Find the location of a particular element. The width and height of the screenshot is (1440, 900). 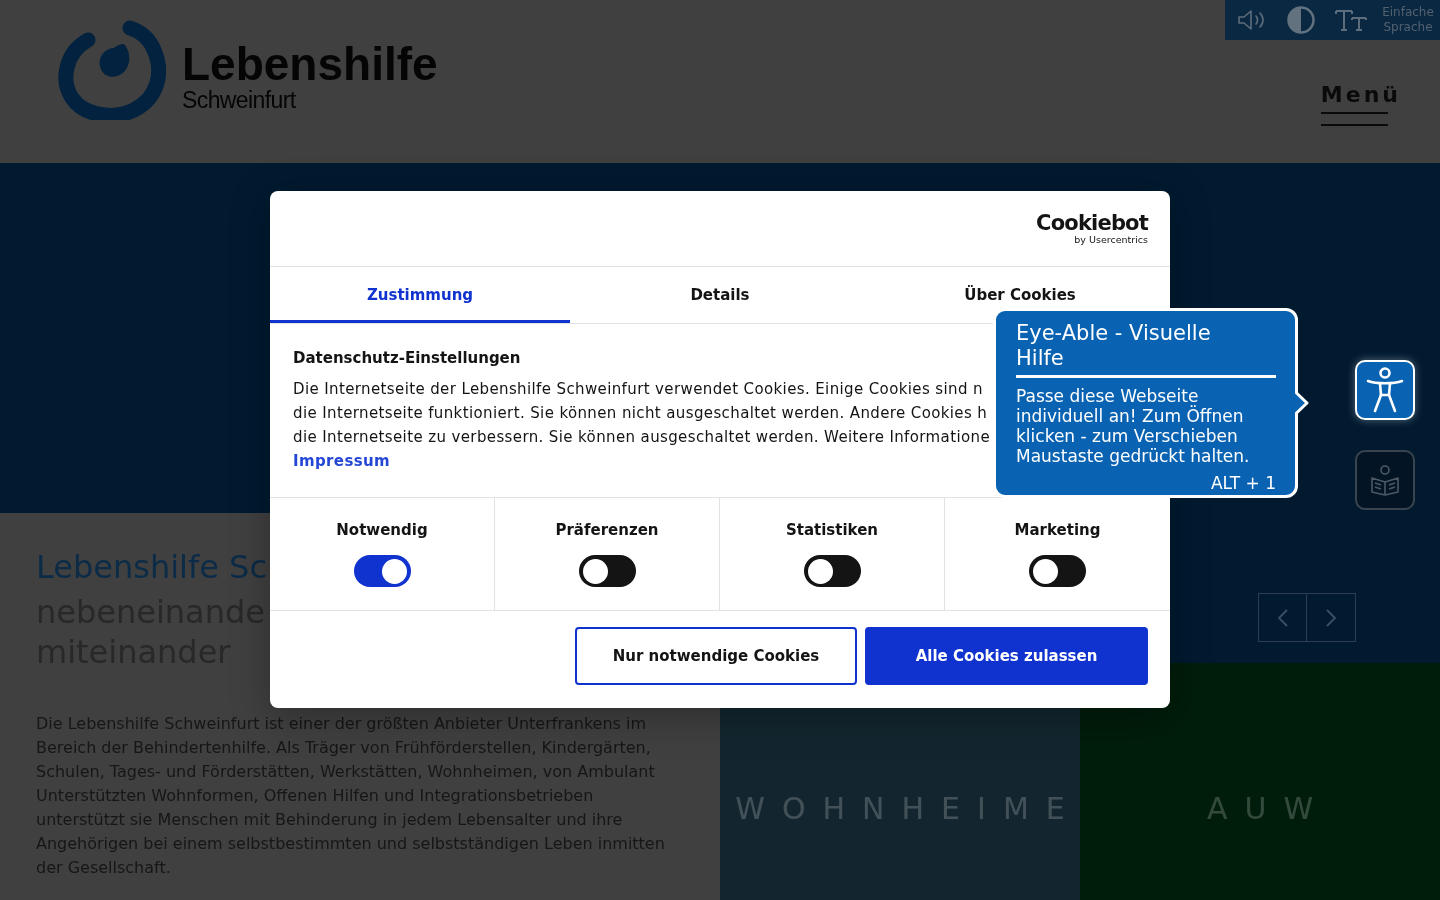

person-icon is located at coordinates (1385, 390).